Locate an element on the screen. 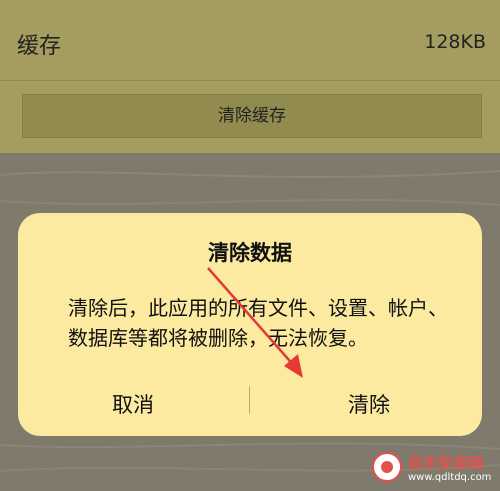 This screenshot has height=491, width=500. watermark-url: www.qdltdq.com is located at coordinates (450, 477).